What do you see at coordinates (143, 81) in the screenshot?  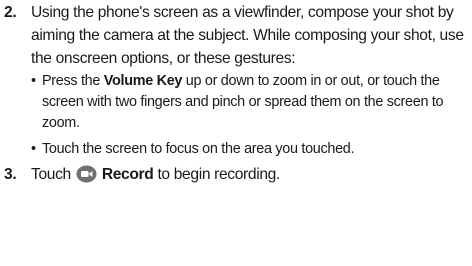 I see `volume-key-label: Volume Key` at bounding box center [143, 81].